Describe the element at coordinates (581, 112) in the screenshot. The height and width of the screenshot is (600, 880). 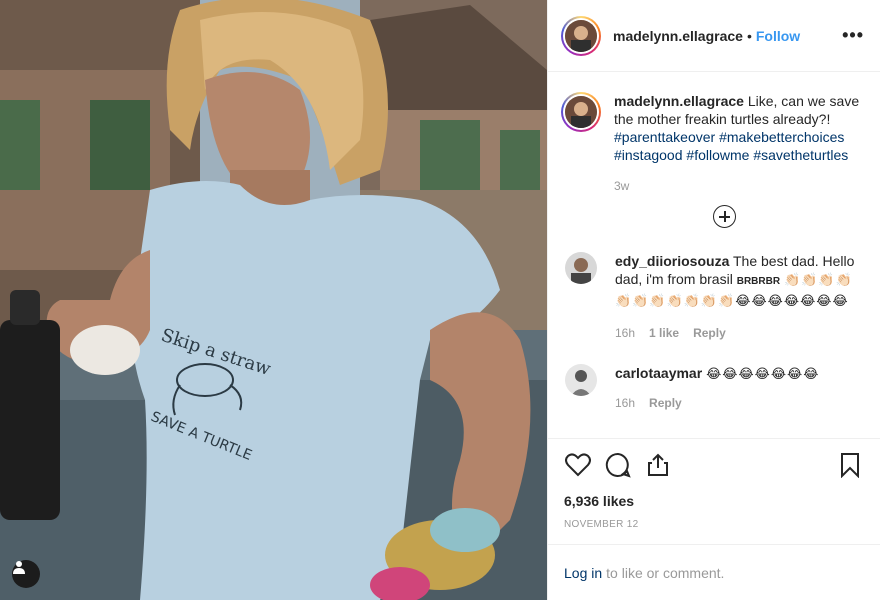
I see `caption-avatar` at that location.